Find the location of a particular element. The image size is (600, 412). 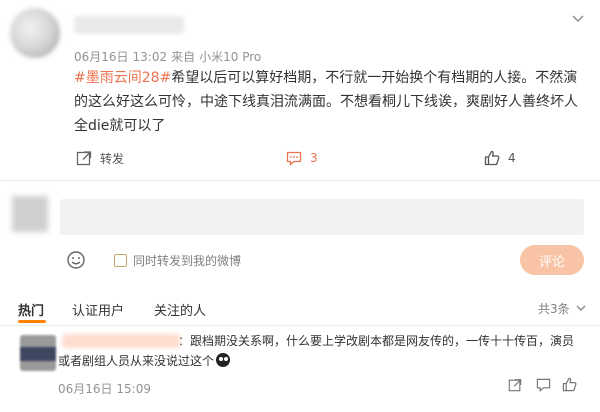

active-tab-indicator is located at coordinates (32, 321).